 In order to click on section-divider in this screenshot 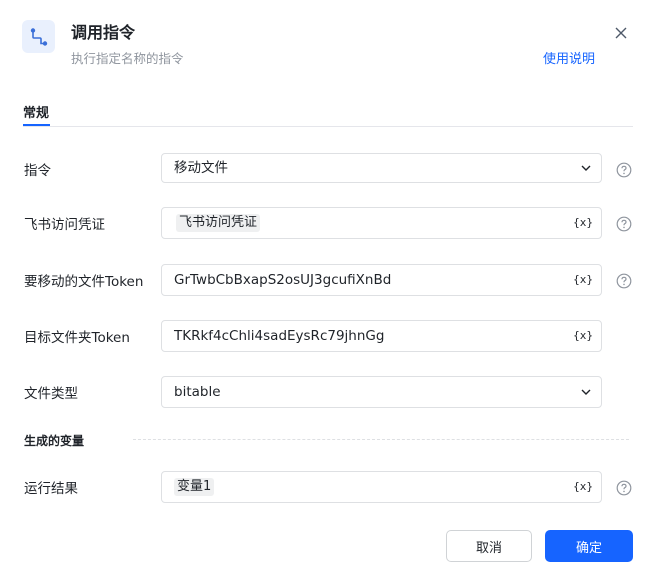, I will do `click(381, 439)`.